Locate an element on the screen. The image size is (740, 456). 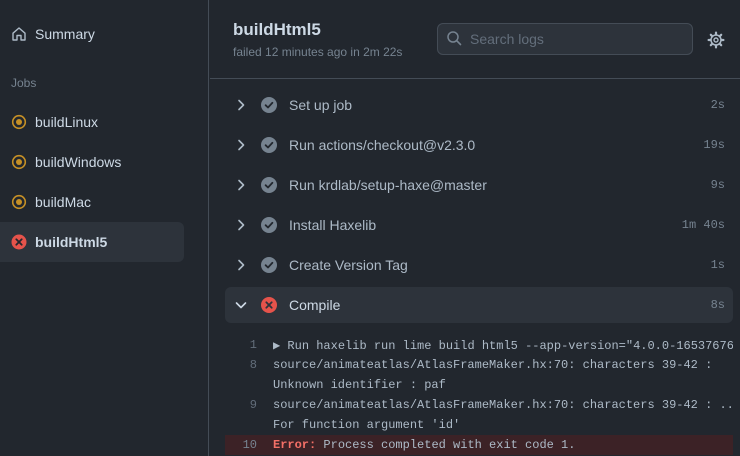
search-logs-box is located at coordinates (565, 39).